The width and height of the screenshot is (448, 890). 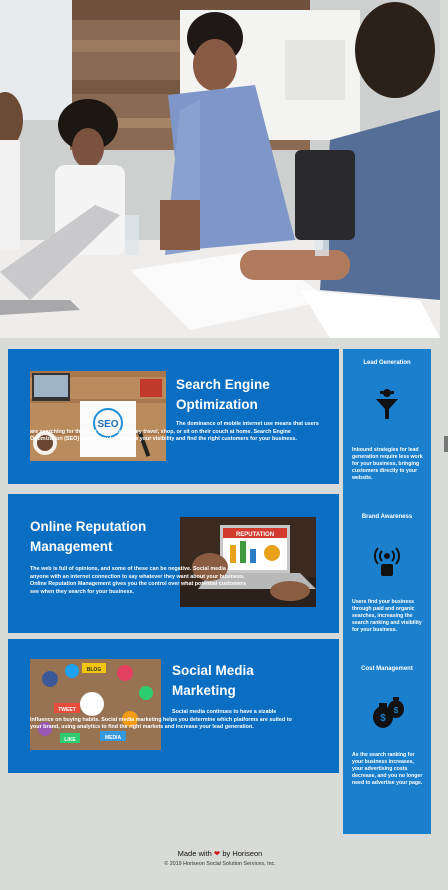 What do you see at coordinates (223, 384) in the screenshot?
I see `seo-title-line1: Search Engine` at bounding box center [223, 384].